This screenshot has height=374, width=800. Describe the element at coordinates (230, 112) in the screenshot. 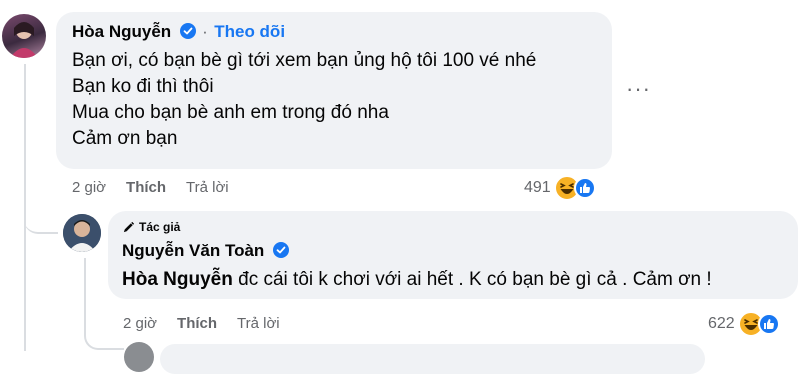

I see `comment-line: Mua cho bạn bè anh em trong đó nha` at that location.